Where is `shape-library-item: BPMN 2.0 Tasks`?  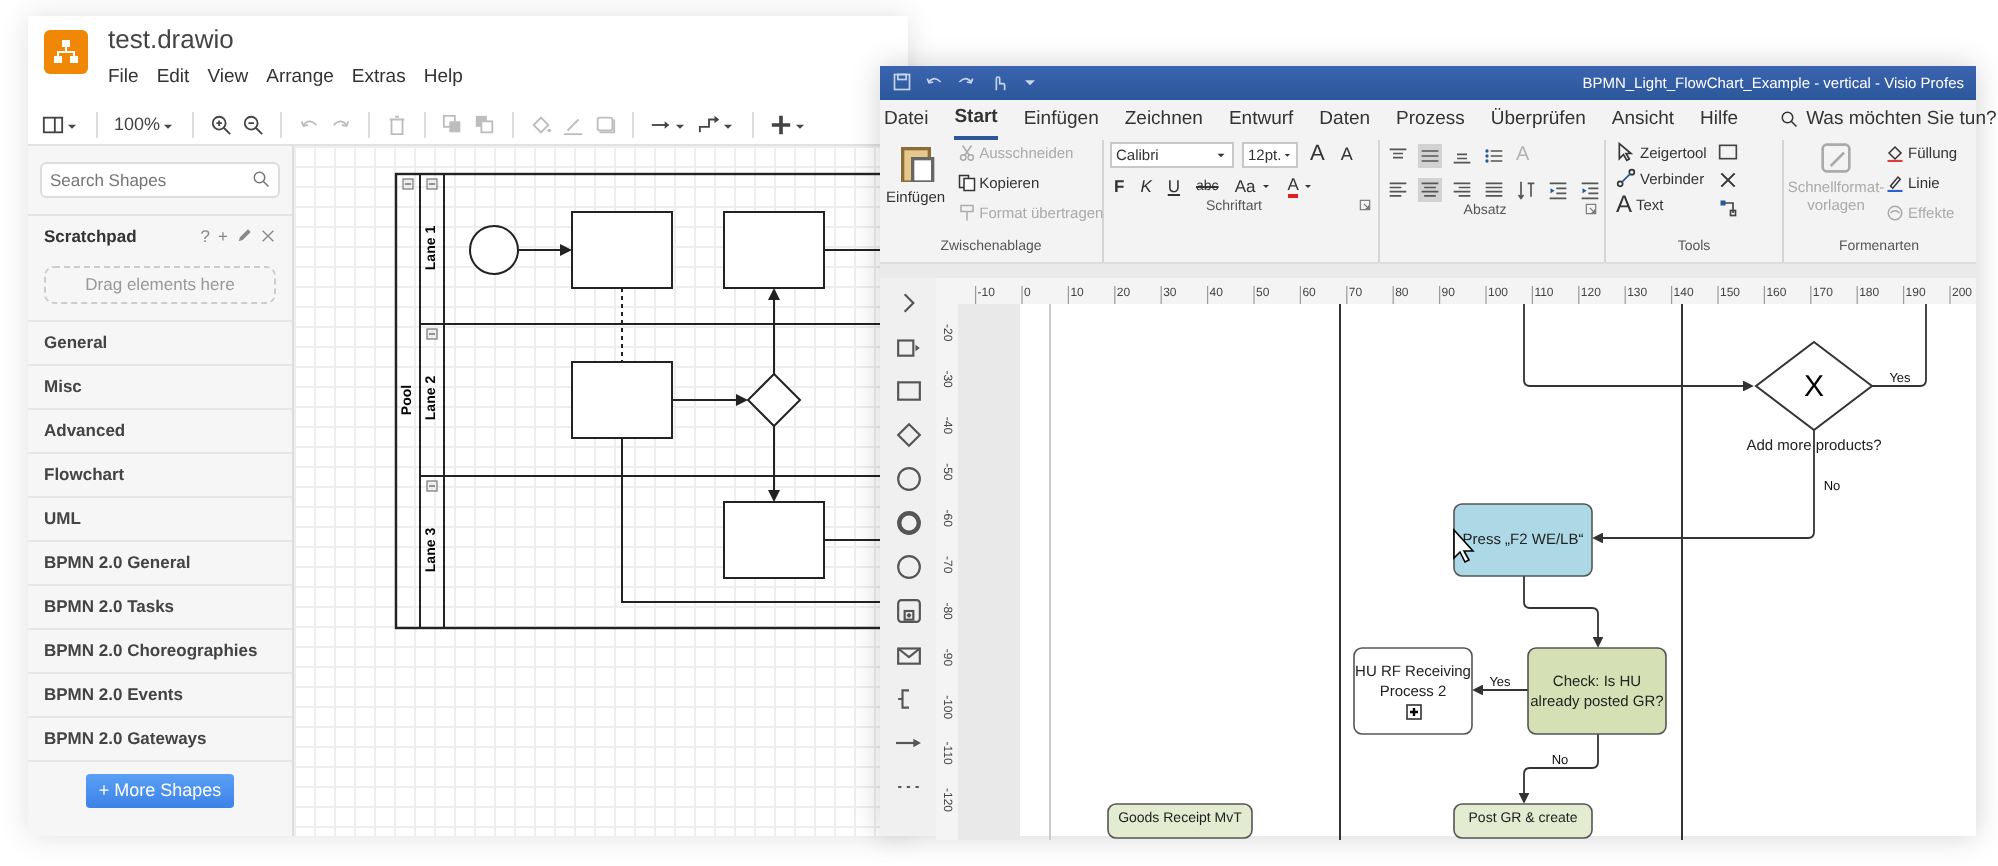 shape-library-item: BPMN 2.0 Tasks is located at coordinates (160, 607).